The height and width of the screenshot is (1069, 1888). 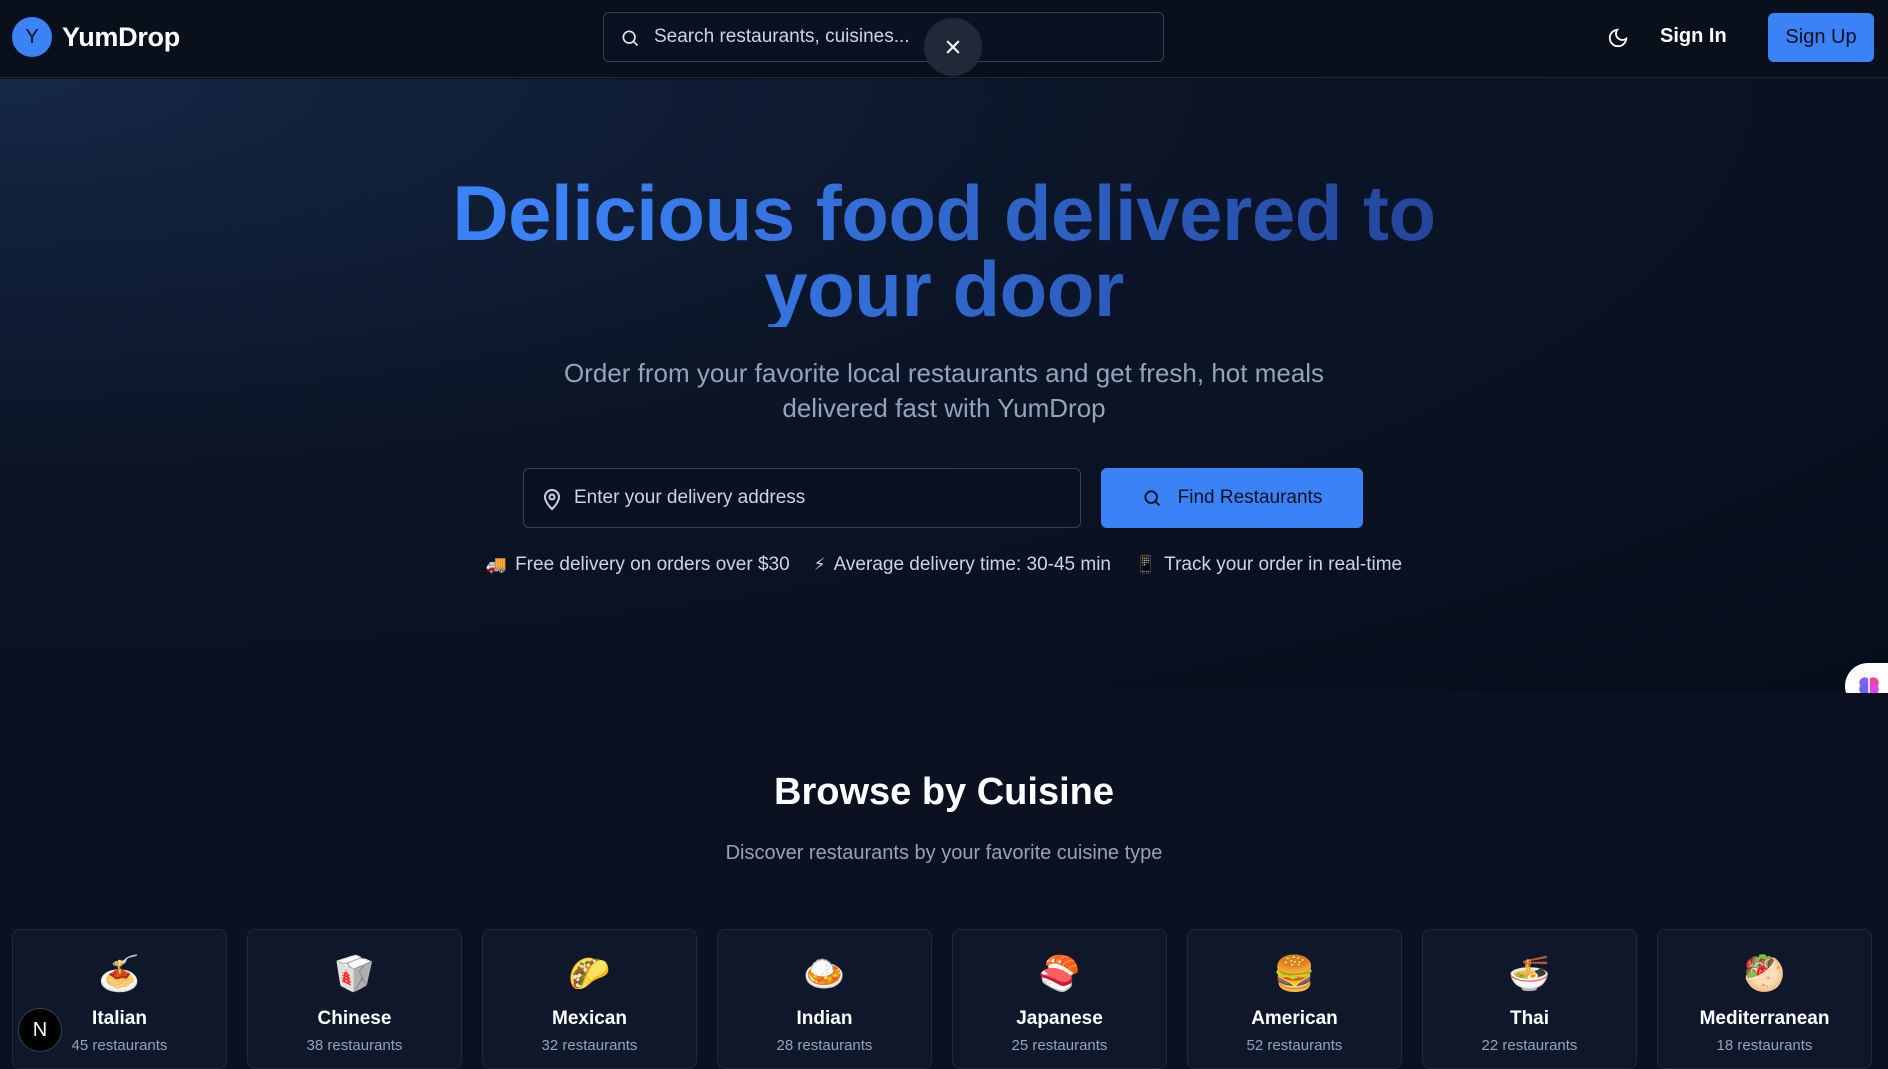 I want to click on find-restaurants-button: Find Restaurants, so click(x=1232, y=498).